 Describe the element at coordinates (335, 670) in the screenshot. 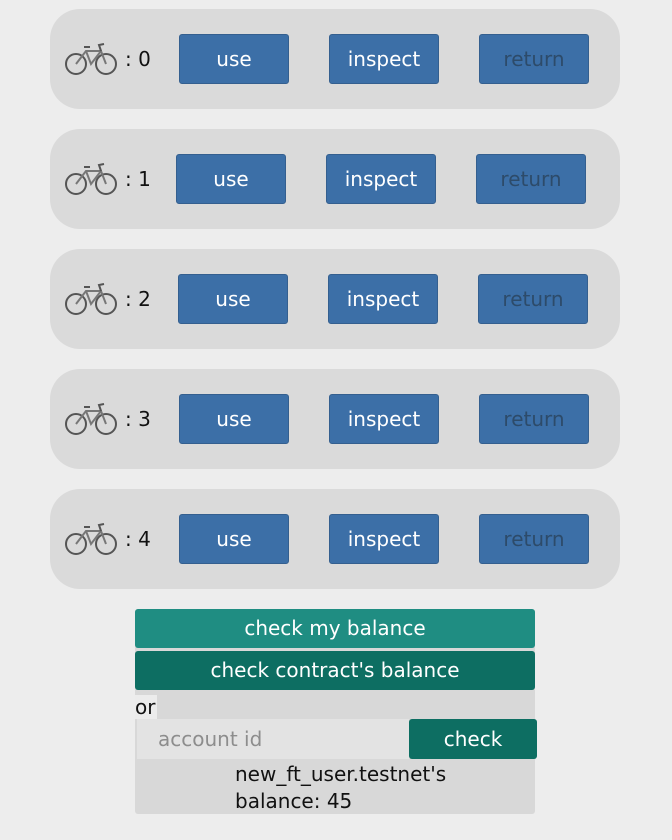

I see `check-contract-balance-button: check contract's balance` at that location.